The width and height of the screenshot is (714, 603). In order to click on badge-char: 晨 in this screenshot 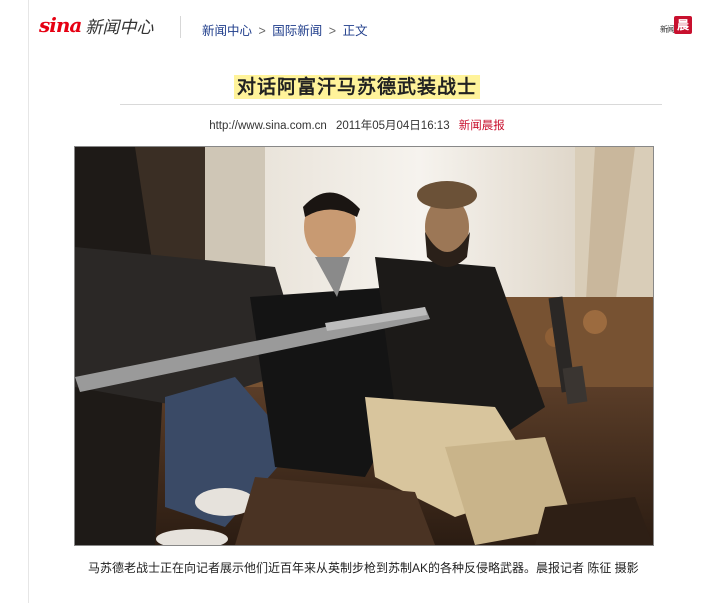, I will do `click(683, 25)`.